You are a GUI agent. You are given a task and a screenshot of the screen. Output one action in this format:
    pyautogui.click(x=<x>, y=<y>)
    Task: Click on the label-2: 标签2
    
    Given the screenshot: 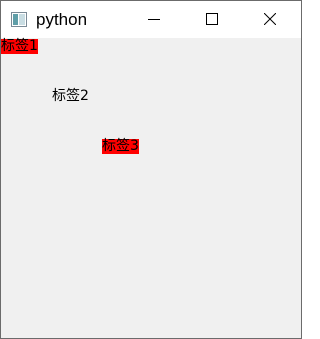 What is the action you would take?
    pyautogui.click(x=70, y=96)
    